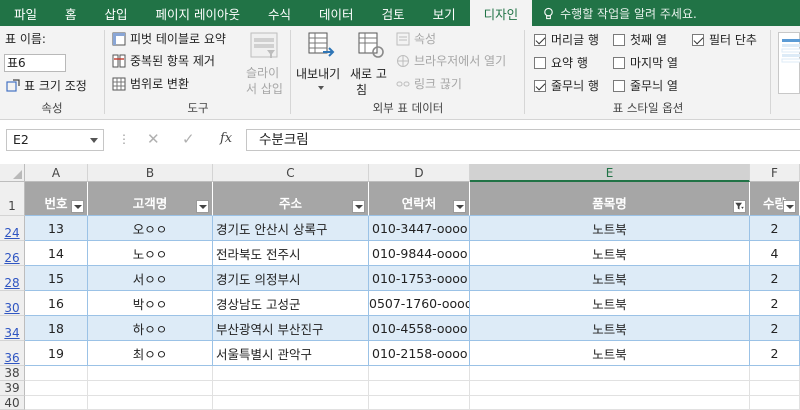  What do you see at coordinates (640, 39) in the screenshot?
I see `first-column-checkbox: 첫째 열` at bounding box center [640, 39].